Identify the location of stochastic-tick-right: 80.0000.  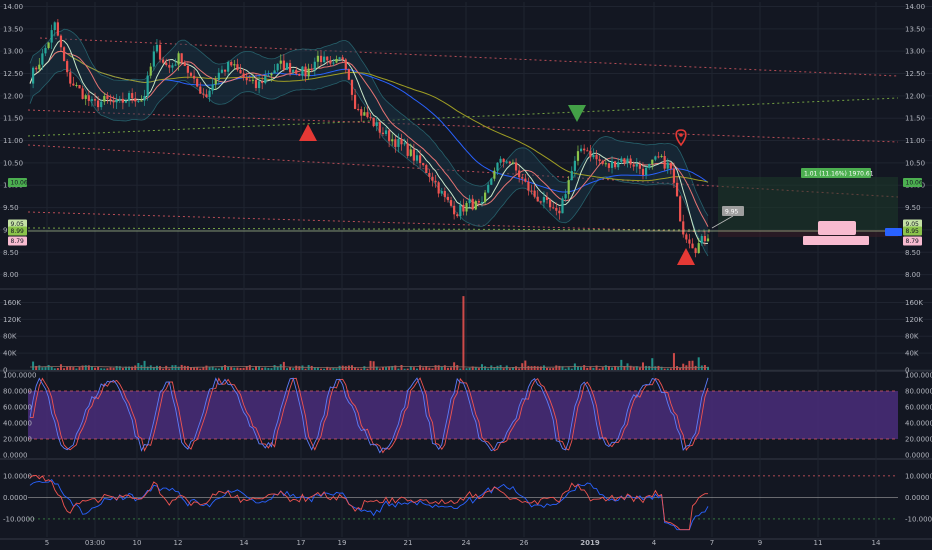
(918, 392).